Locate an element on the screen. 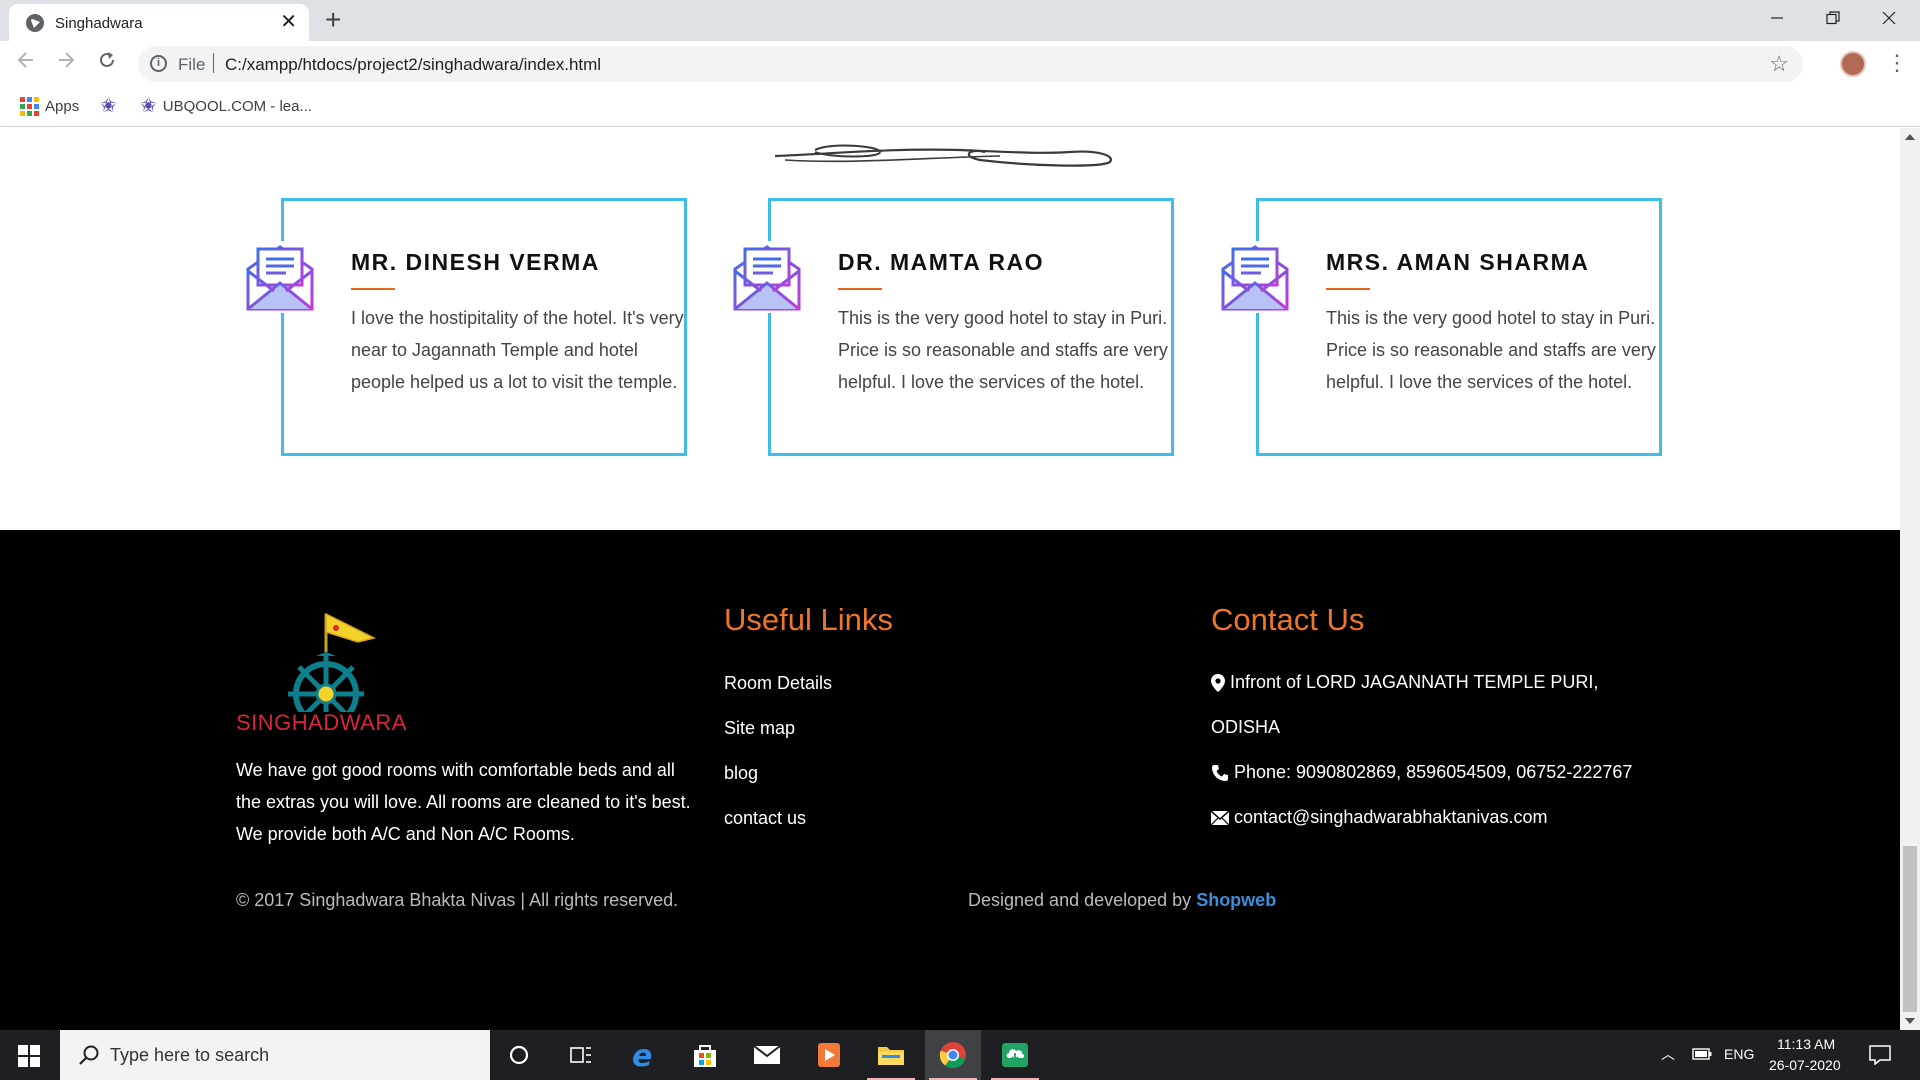 This screenshot has height=1080, width=1920. map-marker-icon is located at coordinates (1218, 682).